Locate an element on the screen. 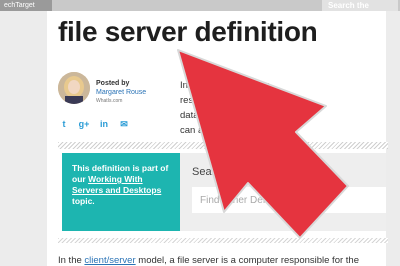 This screenshot has height=266, width=400. divider is located at coordinates (223, 145).